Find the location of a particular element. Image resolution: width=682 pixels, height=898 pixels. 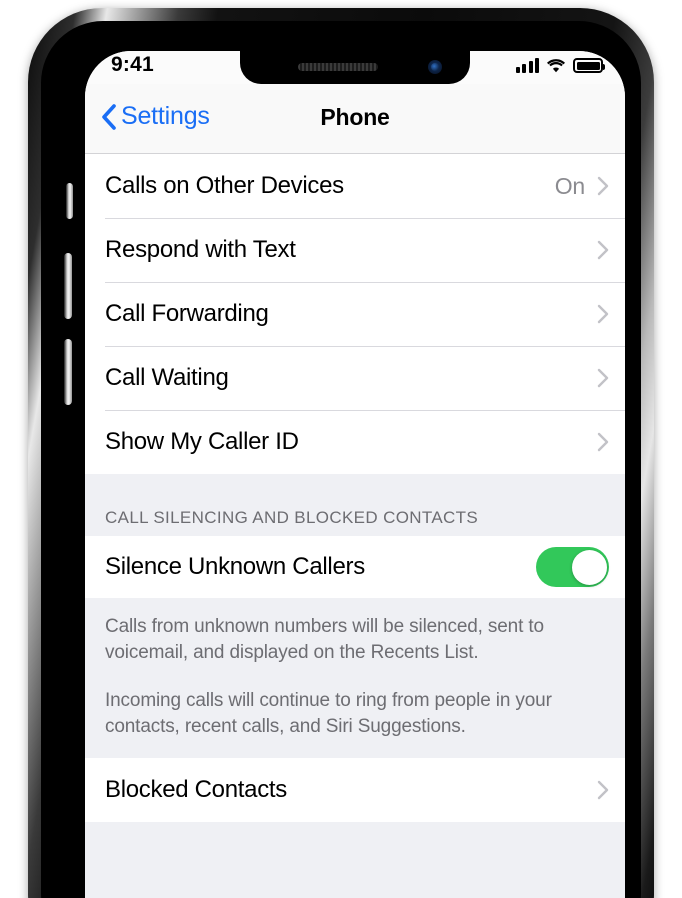

status-bar-indicators is located at coordinates (560, 65).